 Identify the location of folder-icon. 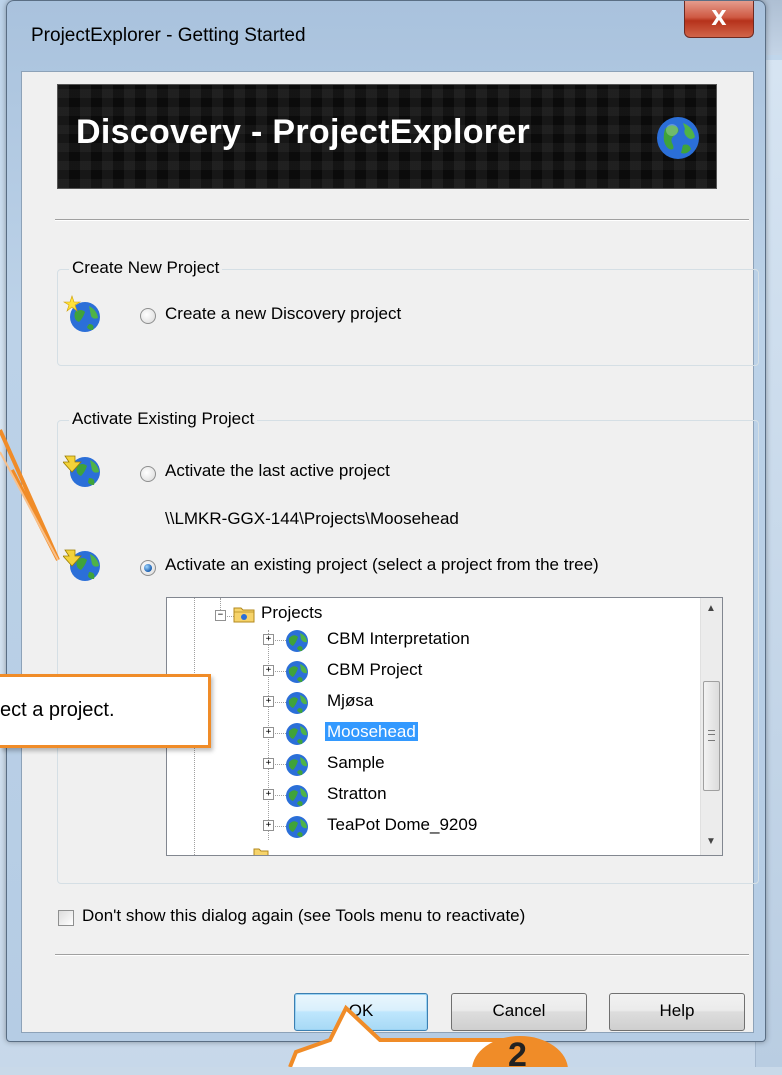
(244, 615).